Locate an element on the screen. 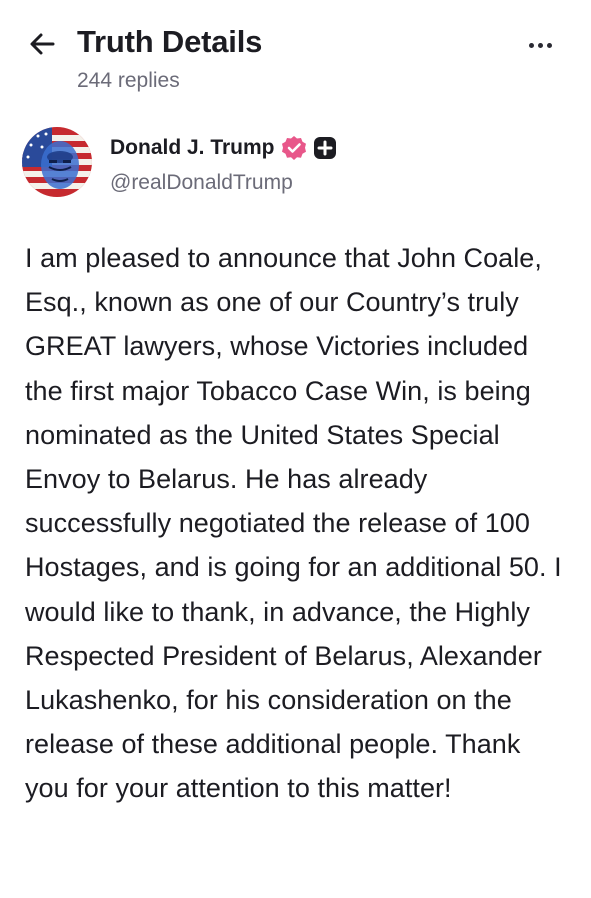  replies-count: 244 replies is located at coordinates (128, 80).